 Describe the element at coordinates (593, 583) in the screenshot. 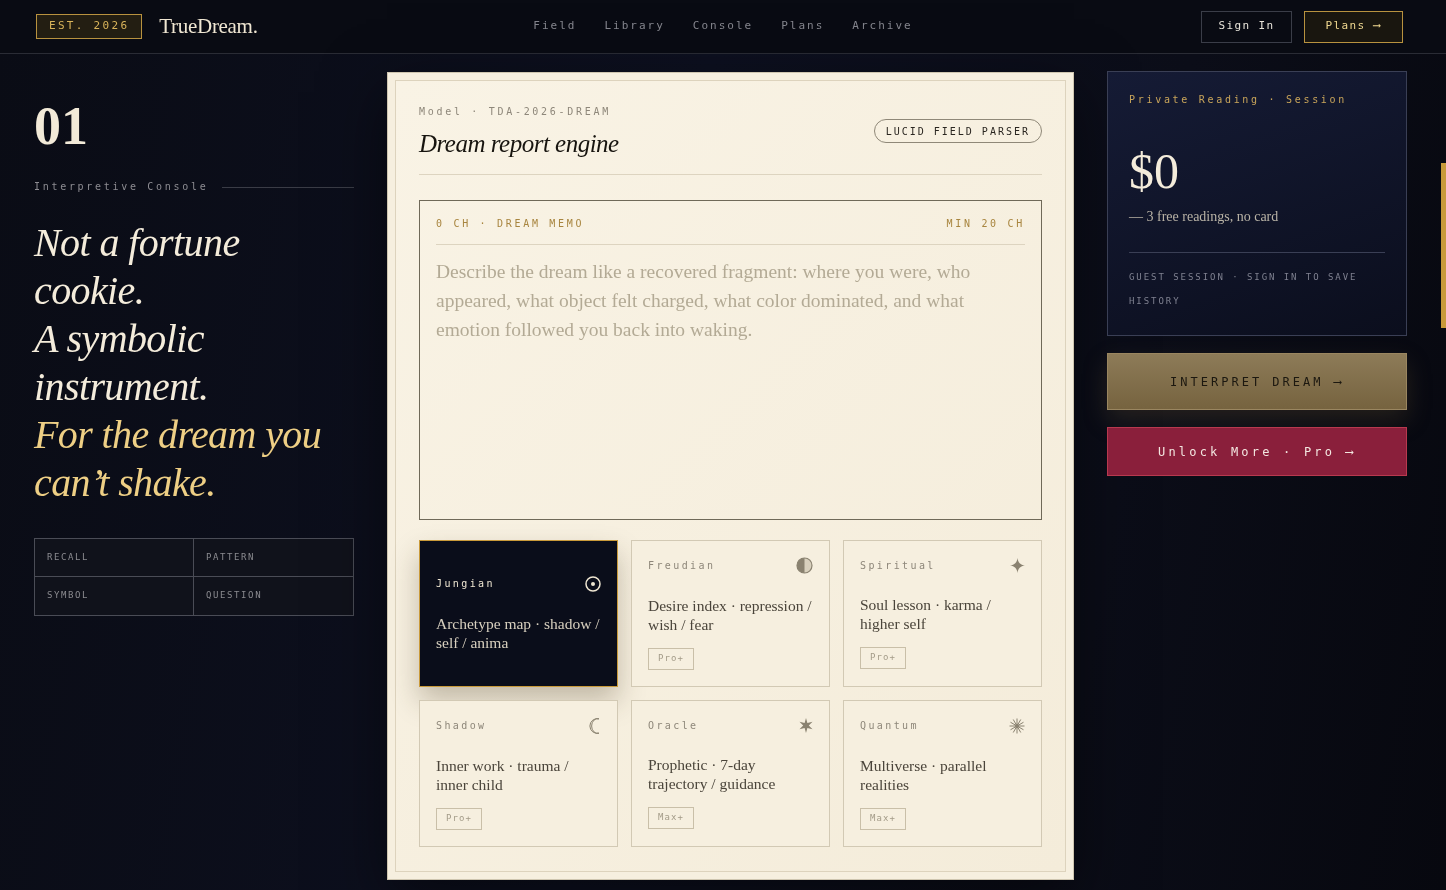

I see `target-icon` at that location.